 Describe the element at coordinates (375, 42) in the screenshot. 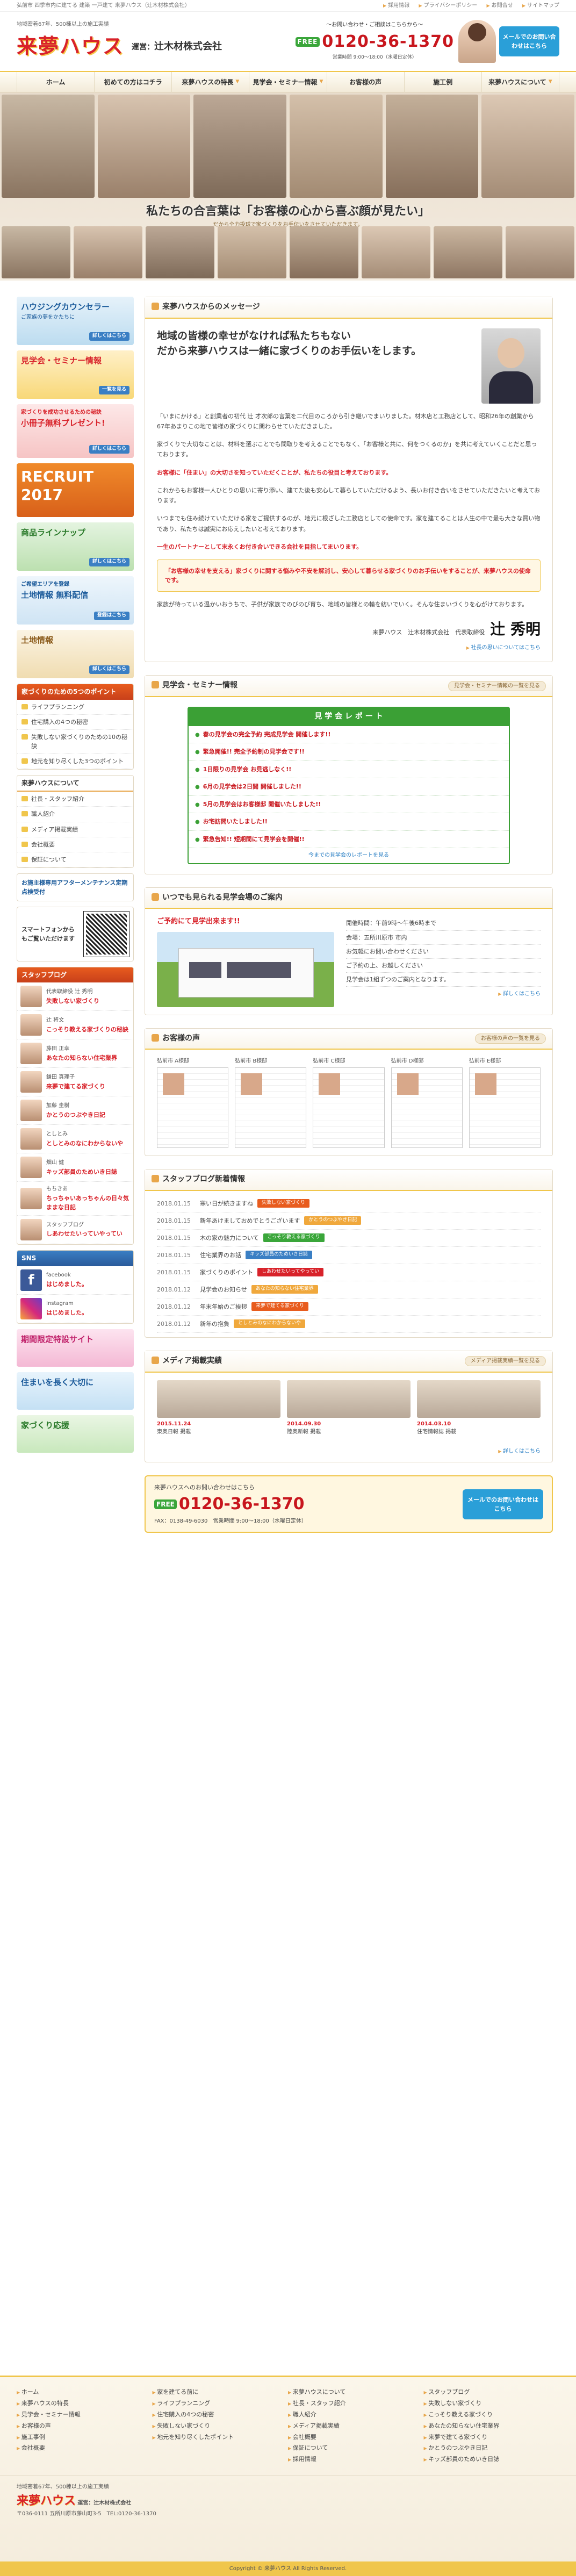

I see `header-tel: FREE 0120-36-1370` at that location.